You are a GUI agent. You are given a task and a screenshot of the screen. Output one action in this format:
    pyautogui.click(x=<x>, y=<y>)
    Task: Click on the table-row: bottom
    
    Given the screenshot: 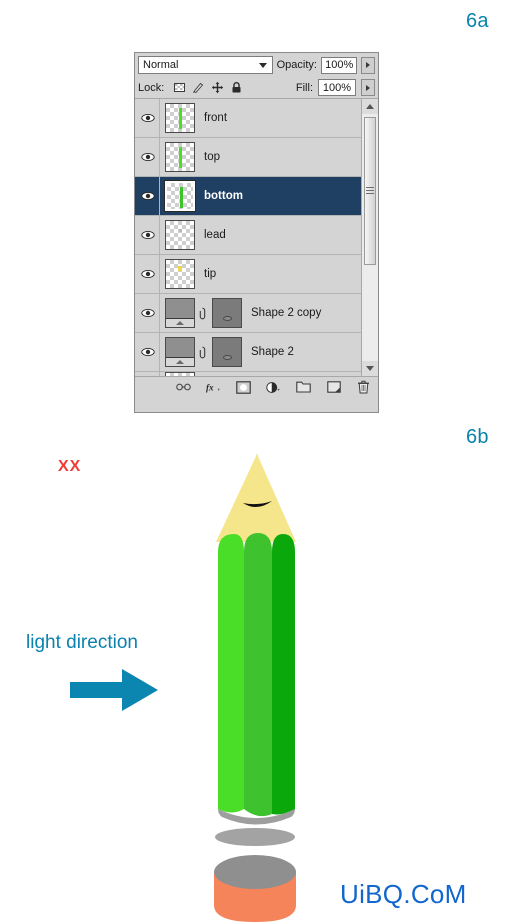 What is the action you would take?
    pyautogui.click(x=248, y=196)
    